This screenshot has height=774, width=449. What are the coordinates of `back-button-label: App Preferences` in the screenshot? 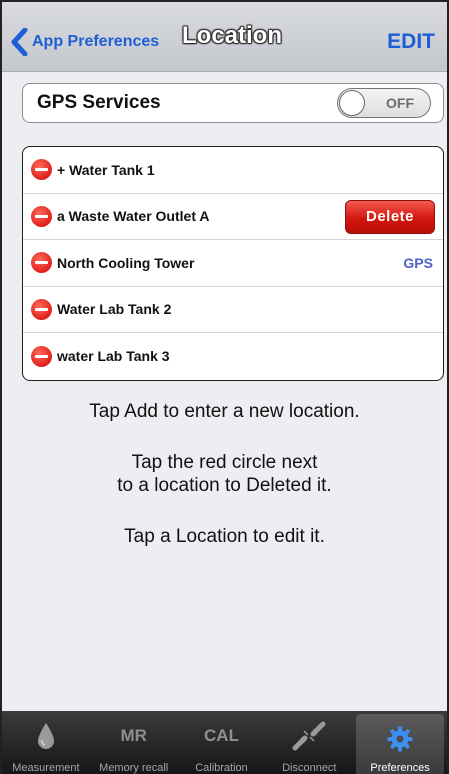 It's located at (96, 41).